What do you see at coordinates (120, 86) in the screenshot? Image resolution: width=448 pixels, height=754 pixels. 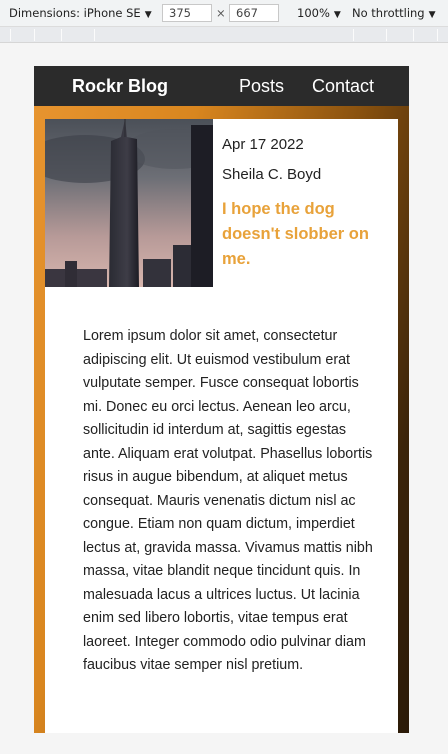 I see `site-logo-link: Rockr Blog` at bounding box center [120, 86].